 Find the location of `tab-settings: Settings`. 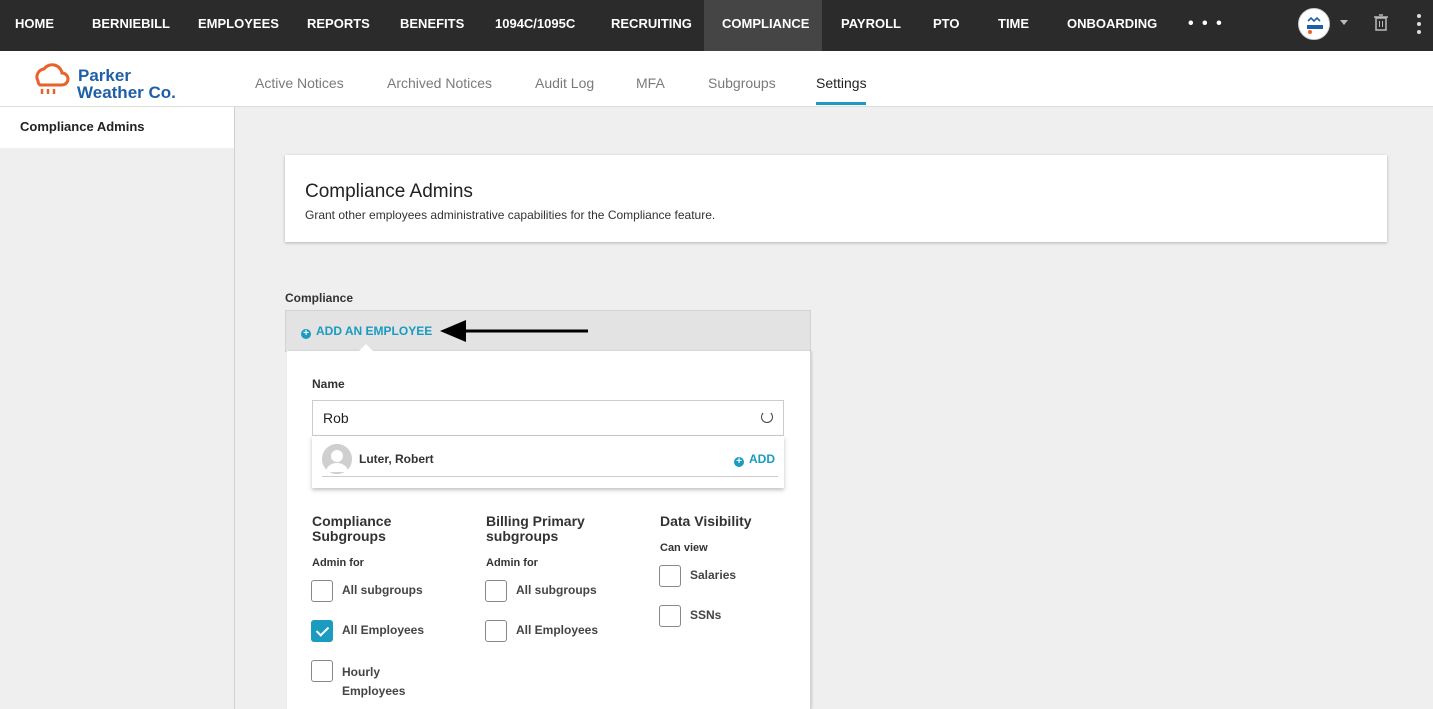

tab-settings: Settings is located at coordinates (841, 83).